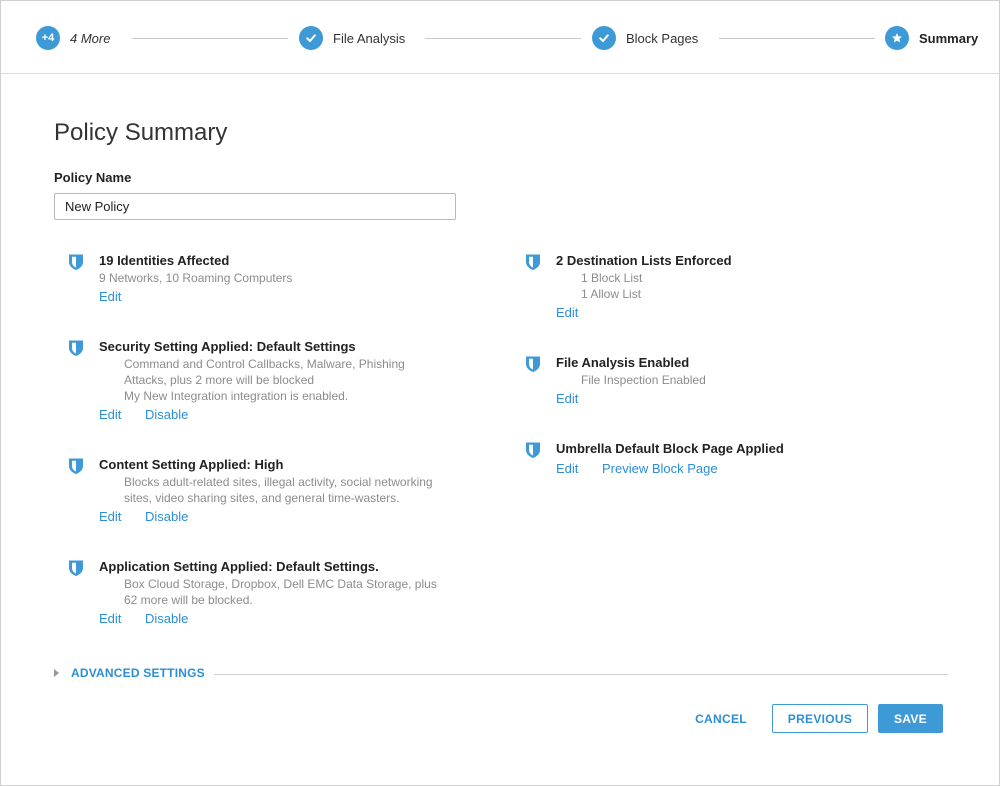  Describe the element at coordinates (255, 206) in the screenshot. I see `policy-name-input` at that location.